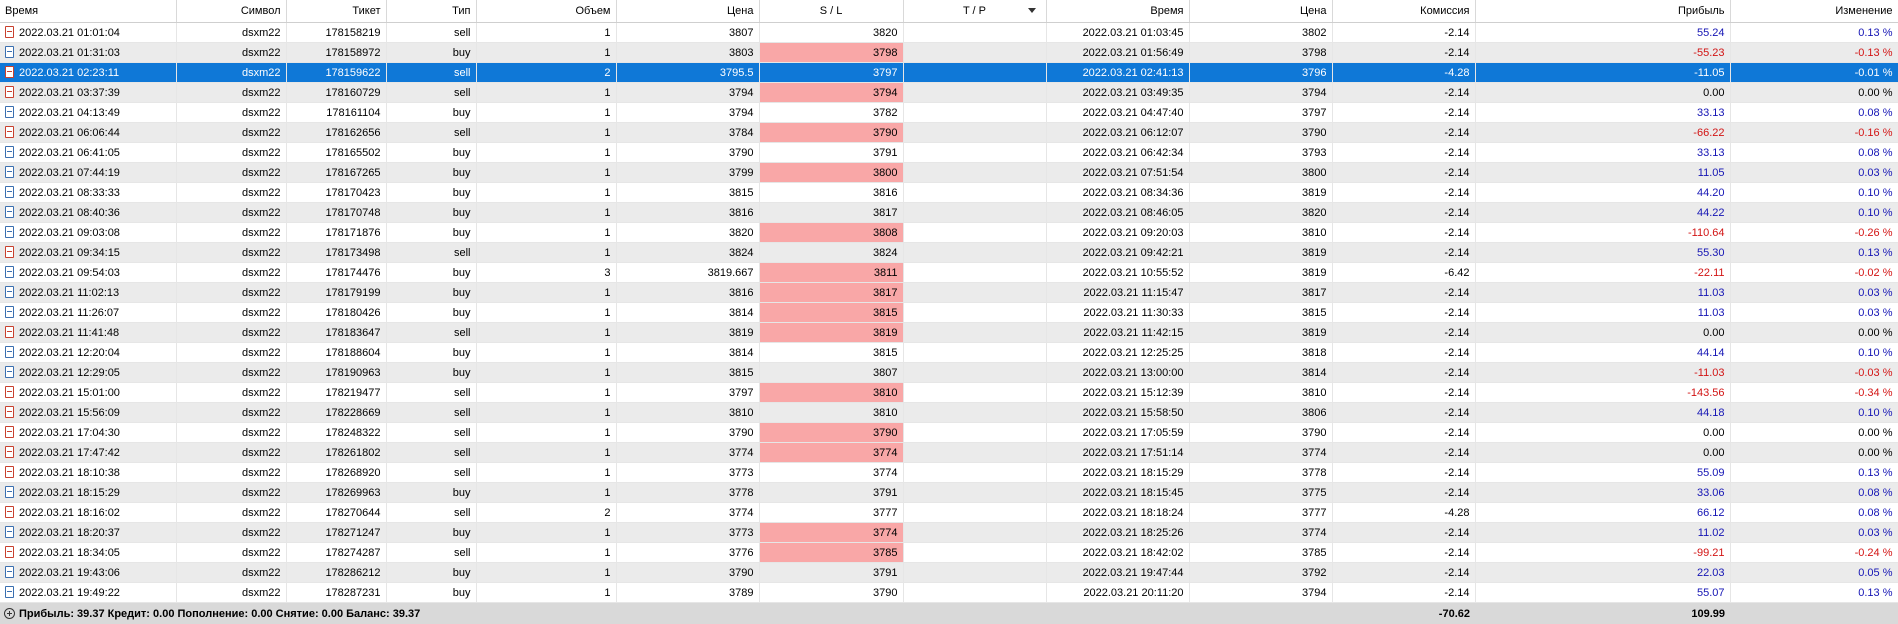 The height and width of the screenshot is (624, 1898). What do you see at coordinates (831, 92) in the screenshot?
I see `cell-sl: 3794` at bounding box center [831, 92].